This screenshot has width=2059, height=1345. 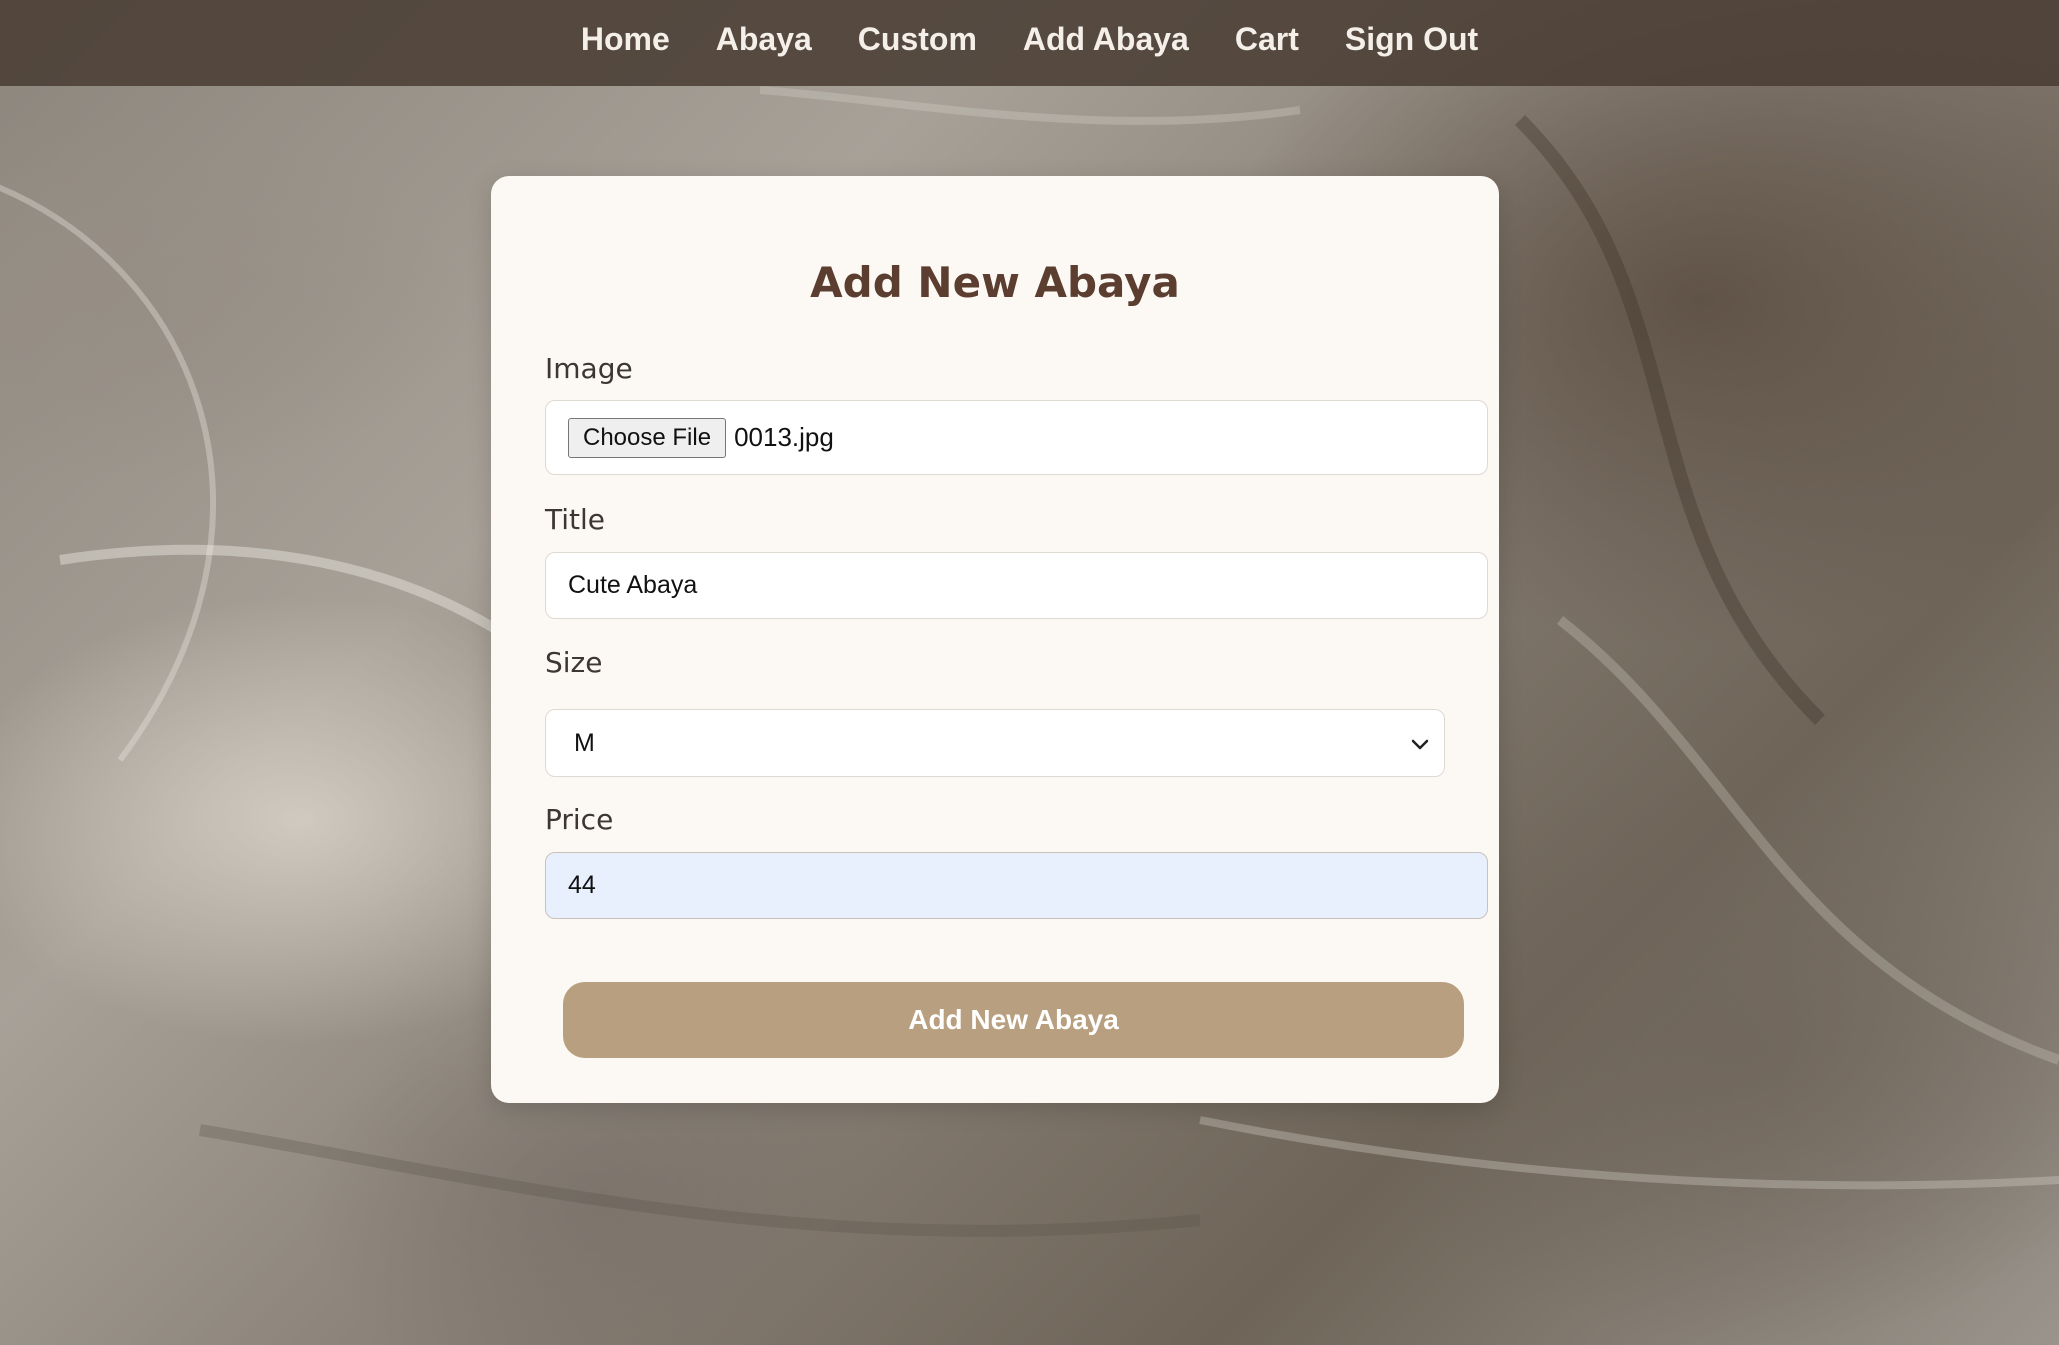 I want to click on chevron-down-icon, so click(x=1420, y=744).